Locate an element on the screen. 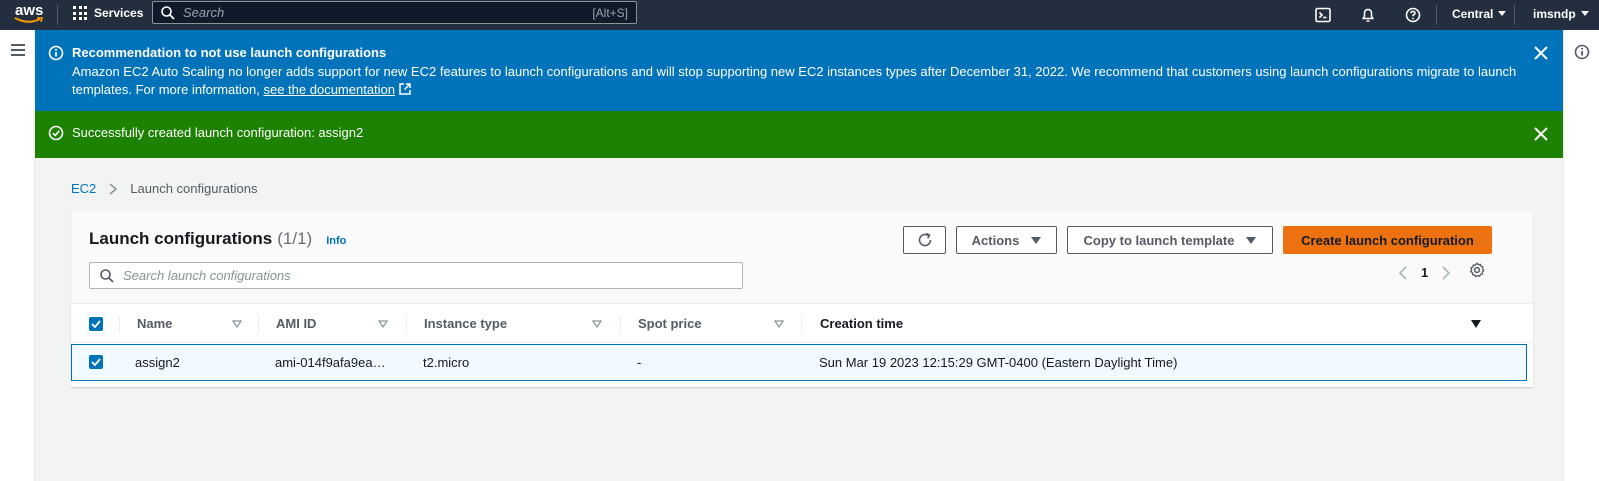  select-all-checkbox is located at coordinates (96, 324).